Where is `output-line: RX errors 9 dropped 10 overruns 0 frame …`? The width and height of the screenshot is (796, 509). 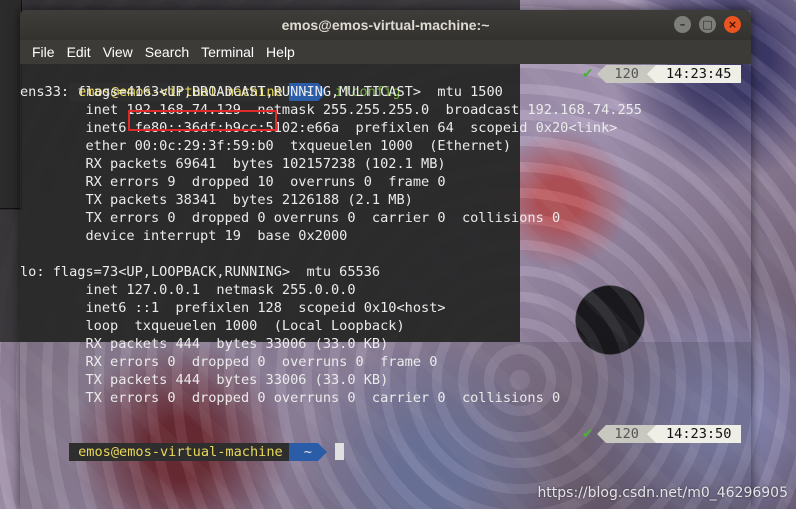 output-line: RX errors 9 dropped 10 overruns 0 frame … is located at coordinates (233, 182).